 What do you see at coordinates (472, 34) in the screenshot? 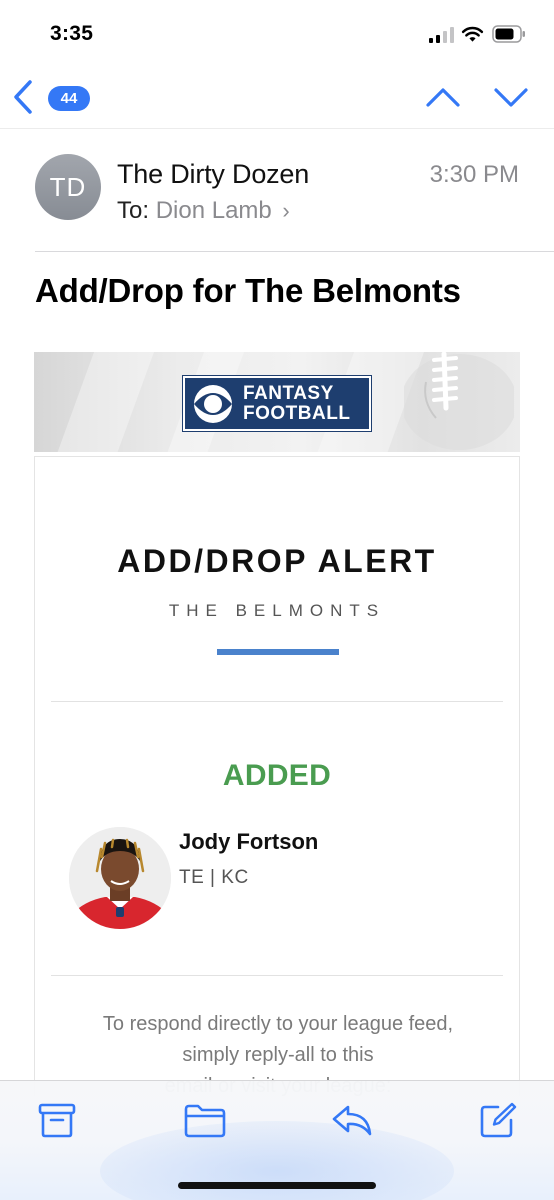
I see `wifi-icon` at bounding box center [472, 34].